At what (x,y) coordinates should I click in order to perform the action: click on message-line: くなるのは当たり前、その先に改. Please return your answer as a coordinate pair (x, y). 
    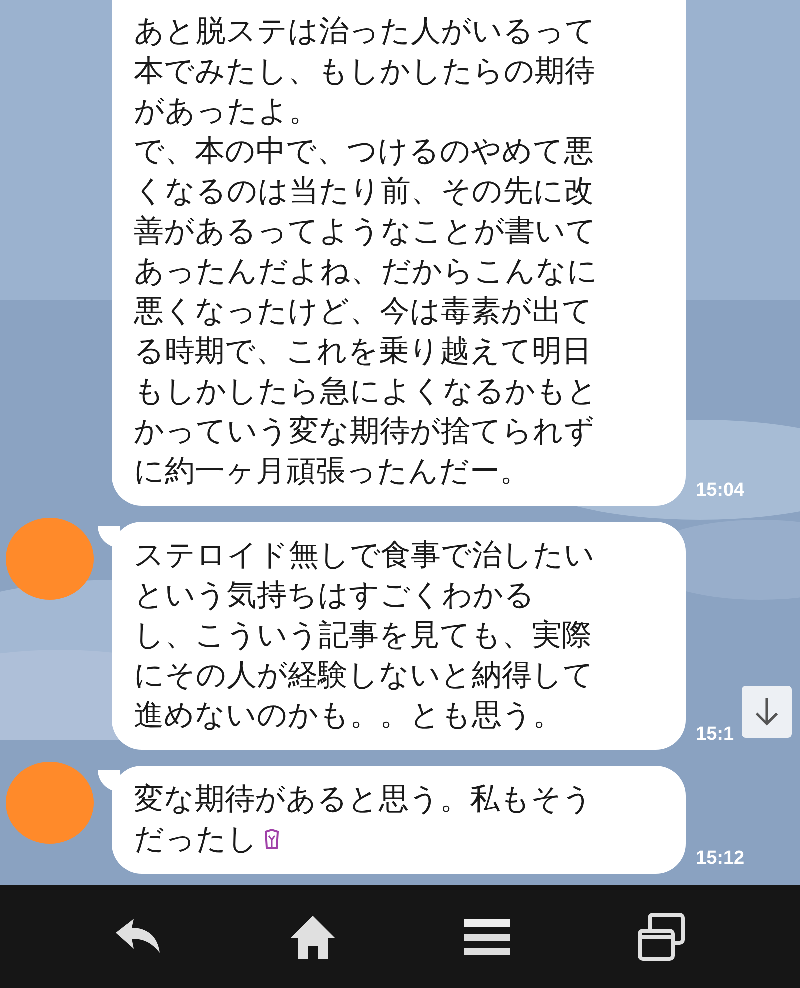
    Looking at the image, I should click on (364, 192).